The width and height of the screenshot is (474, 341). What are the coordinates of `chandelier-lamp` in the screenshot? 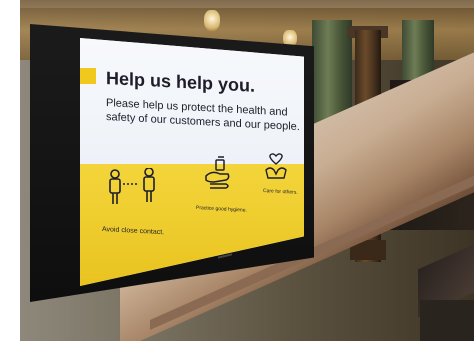 It's located at (212, 21).